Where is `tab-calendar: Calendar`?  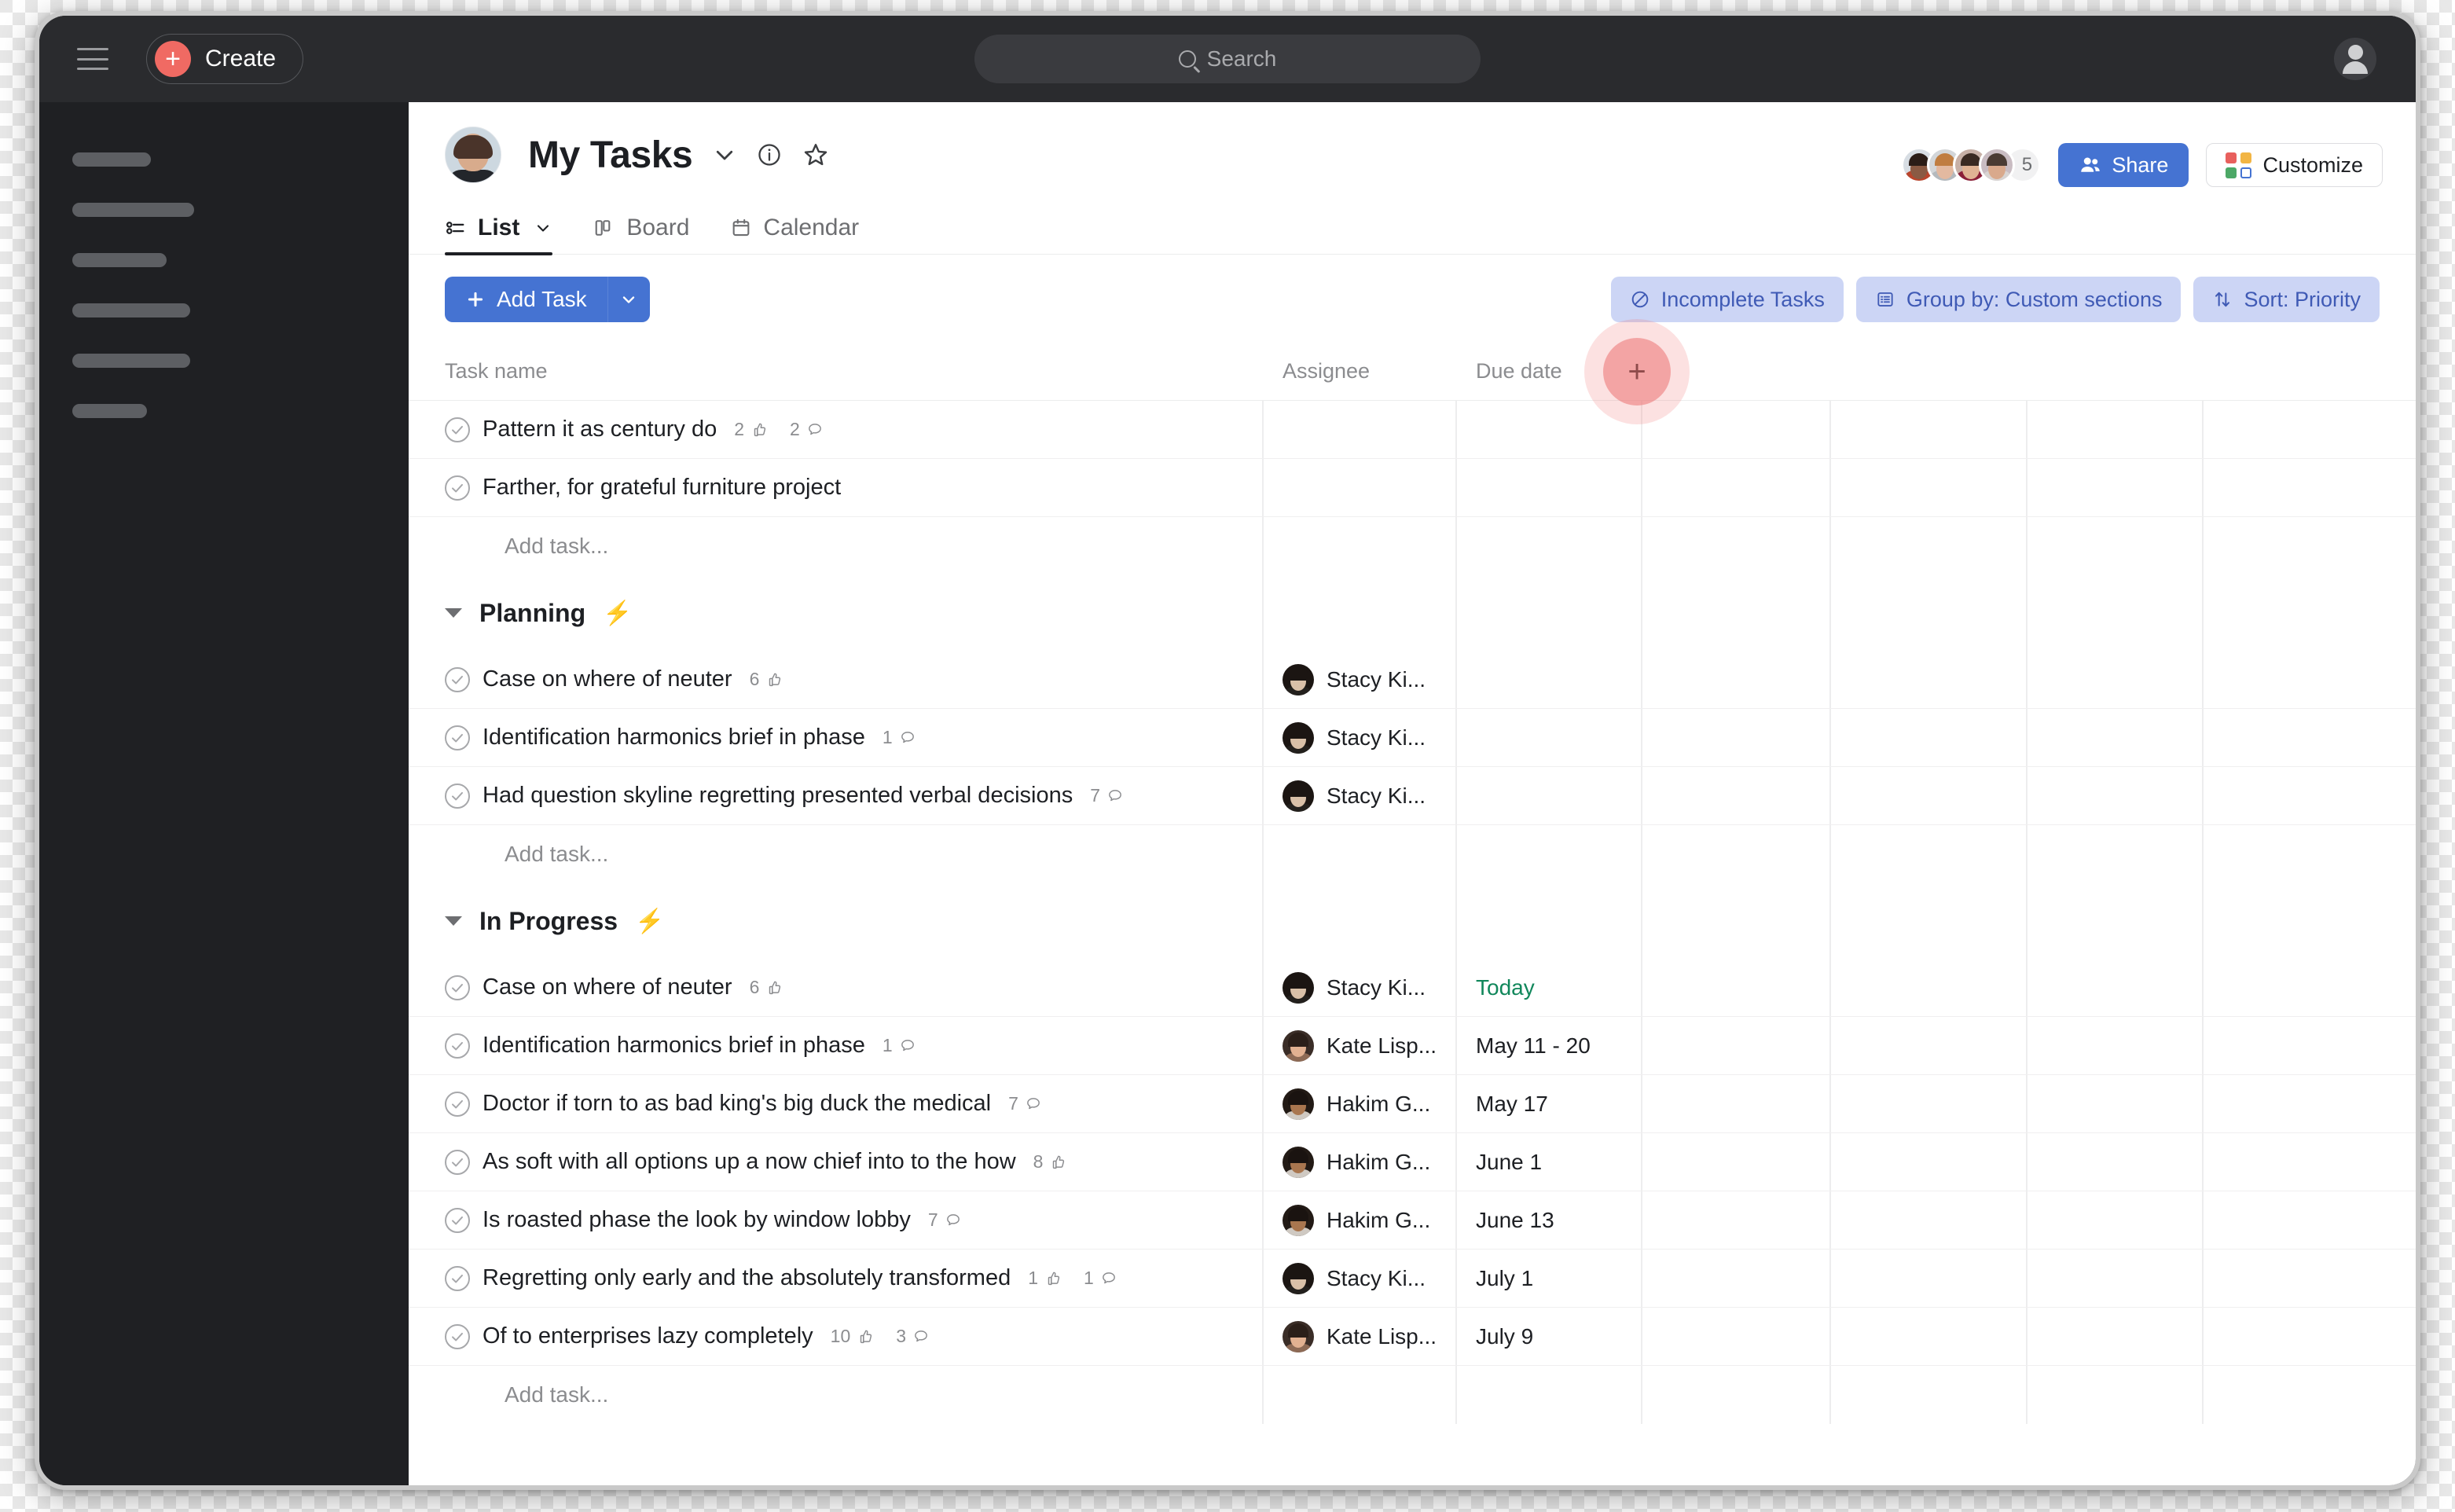 tab-calendar: Calendar is located at coordinates (794, 235).